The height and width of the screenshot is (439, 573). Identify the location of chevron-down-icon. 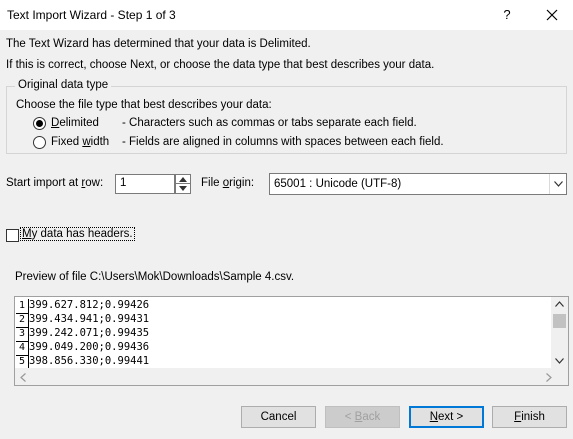
(558, 184).